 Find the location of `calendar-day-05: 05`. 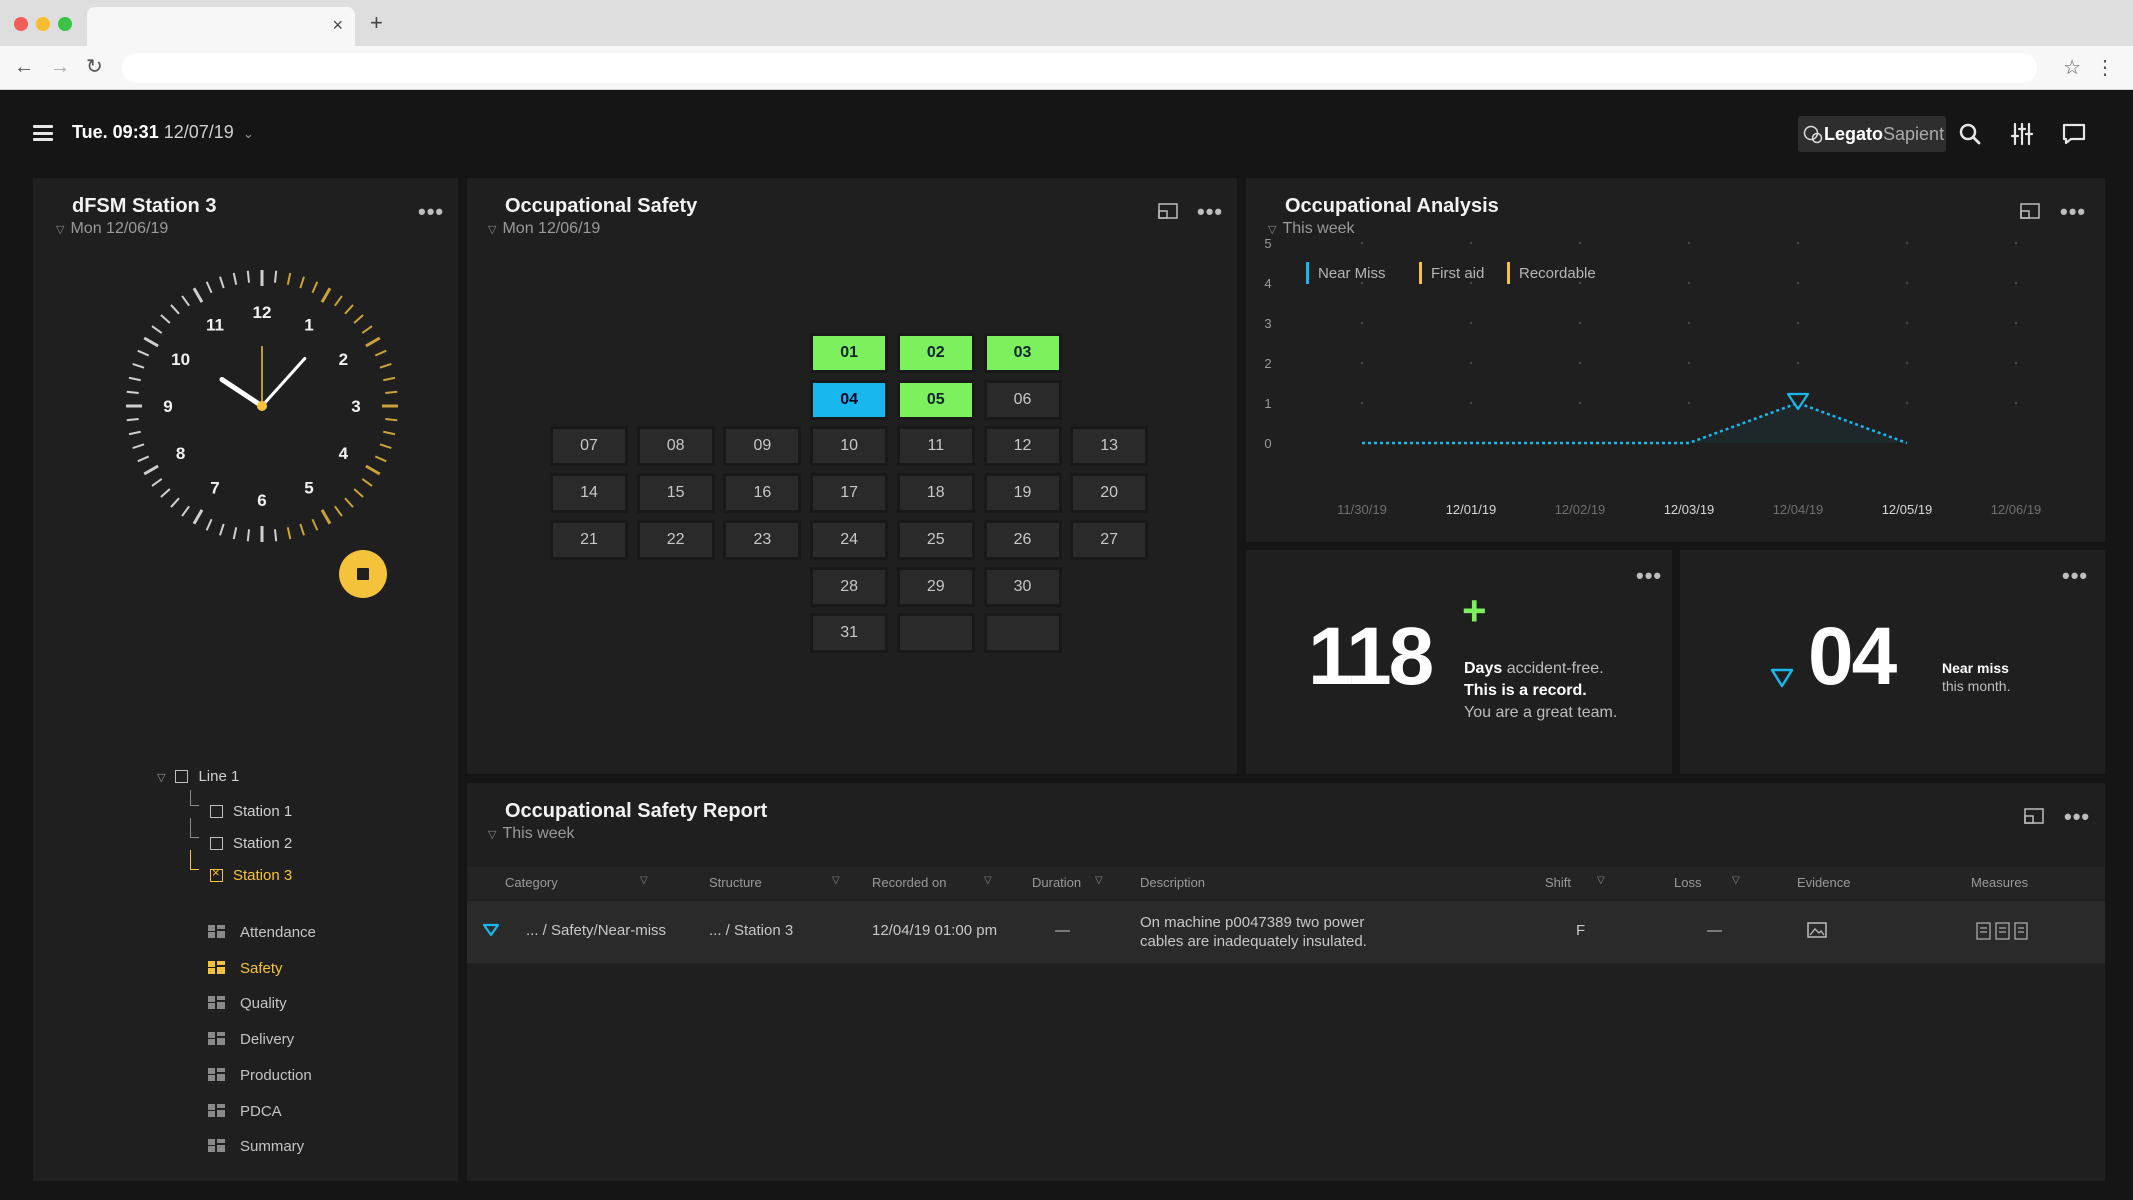

calendar-day-05: 05 is located at coordinates (935, 399).